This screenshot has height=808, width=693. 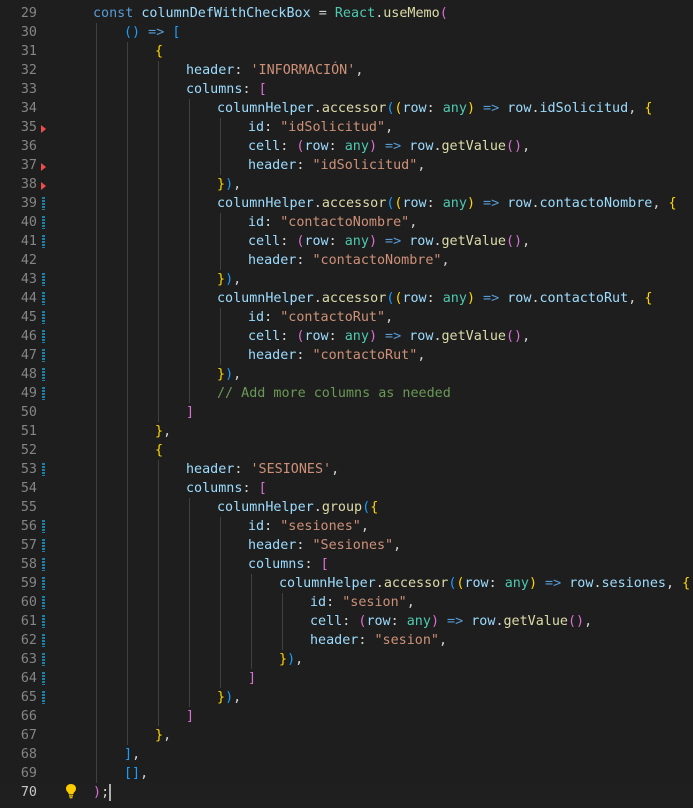 What do you see at coordinates (346, 393) in the screenshot?
I see `code-line: 49 // Add more columns as needed` at bounding box center [346, 393].